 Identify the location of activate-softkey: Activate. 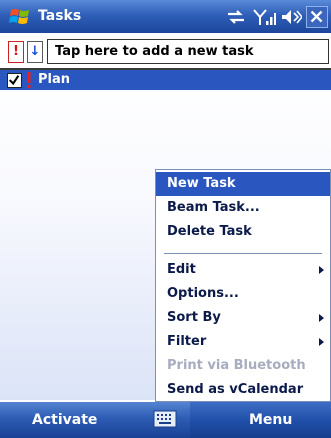
(64, 420).